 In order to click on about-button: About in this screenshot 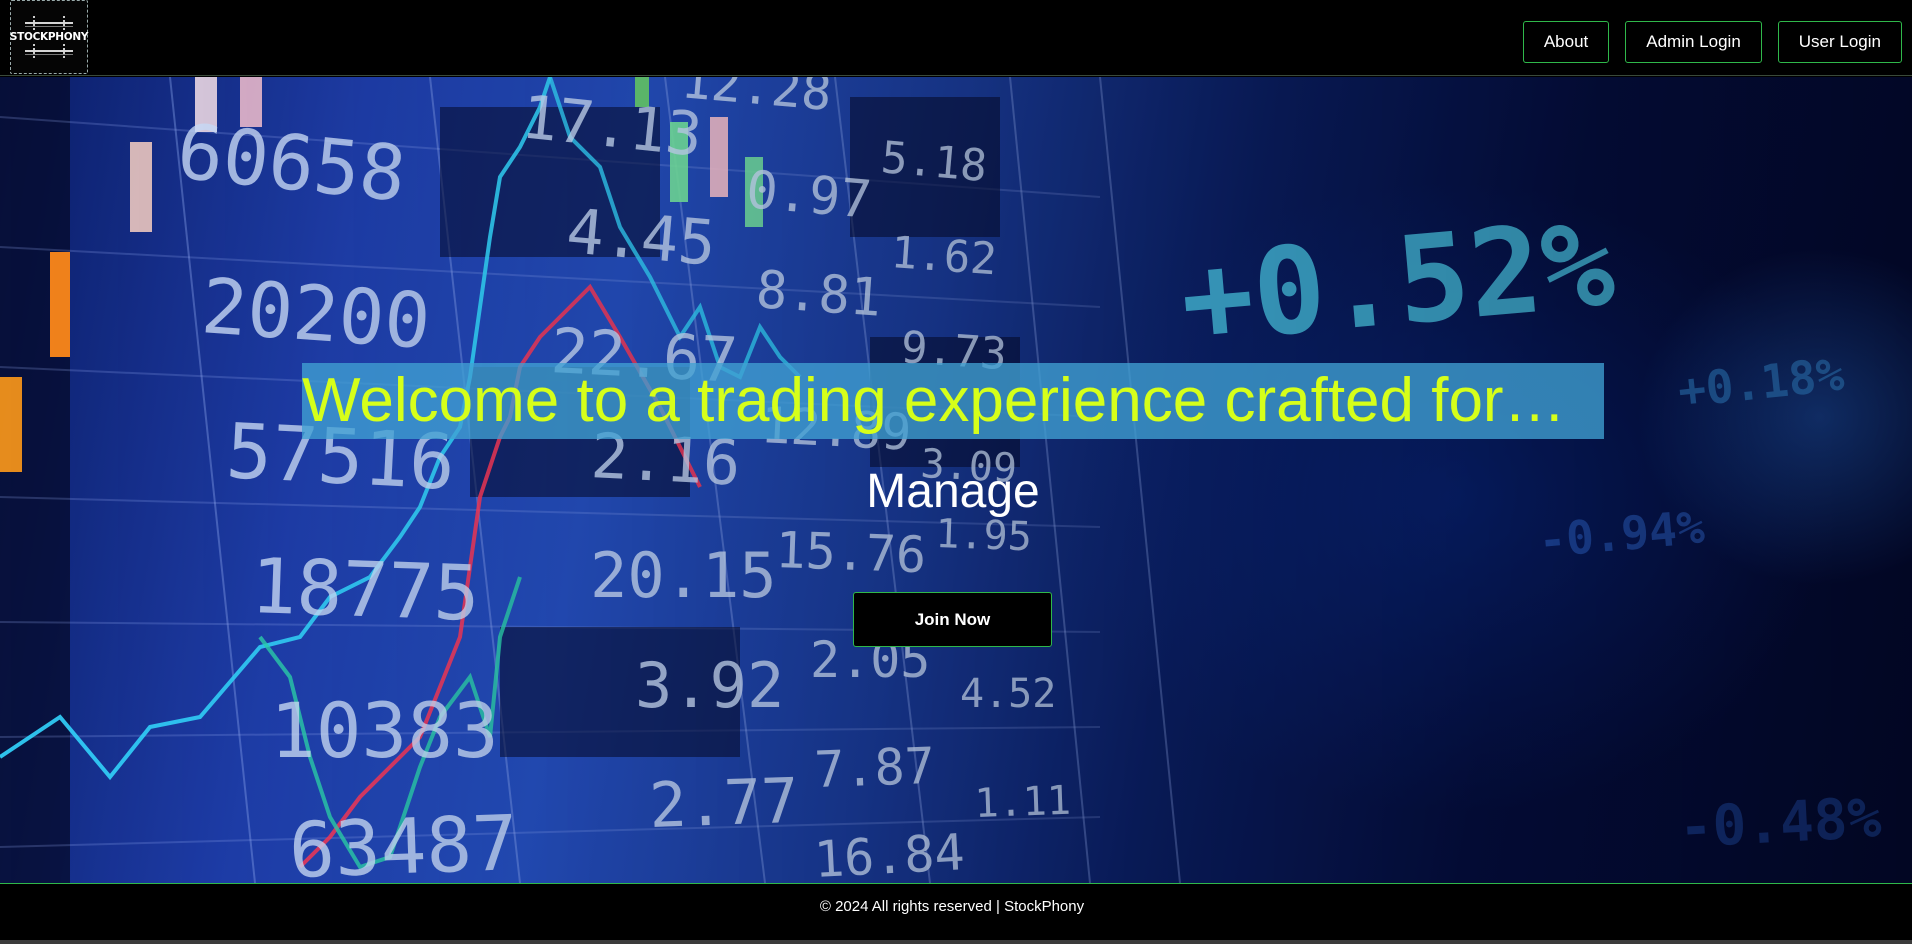, I will do `click(1566, 42)`.